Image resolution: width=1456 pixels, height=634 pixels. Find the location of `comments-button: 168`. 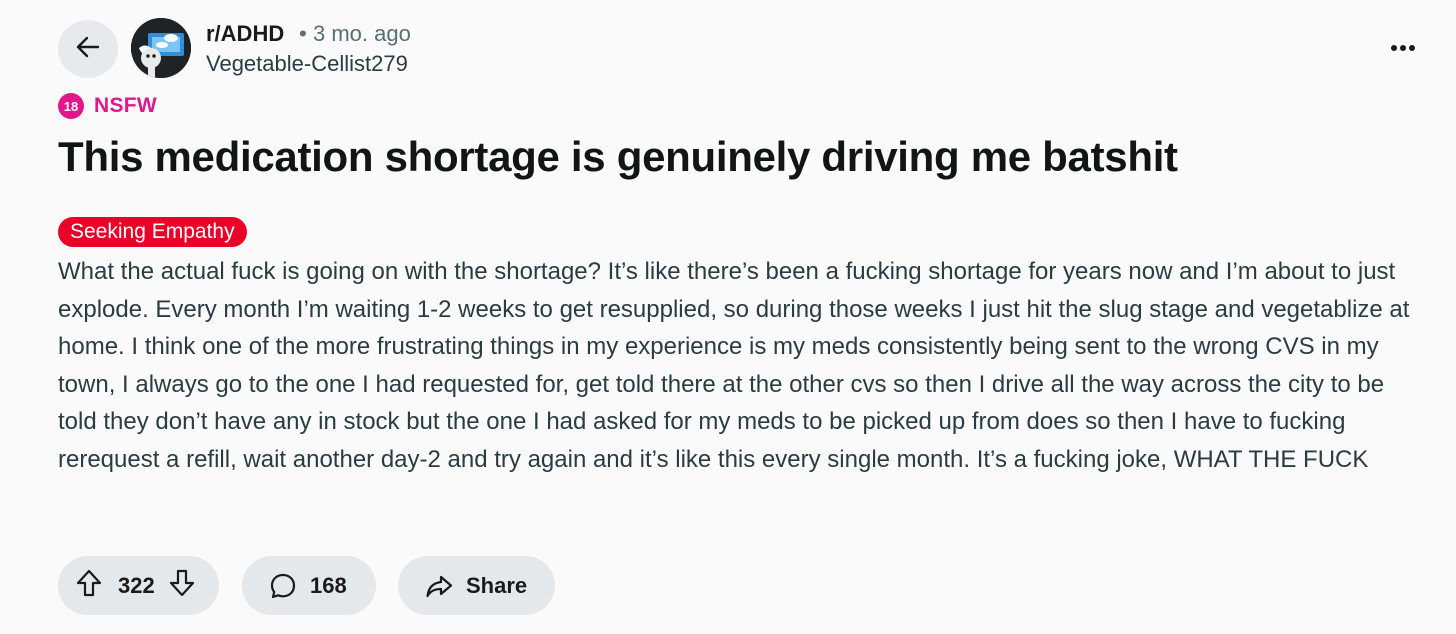

comments-button: 168 is located at coordinates (309, 585).